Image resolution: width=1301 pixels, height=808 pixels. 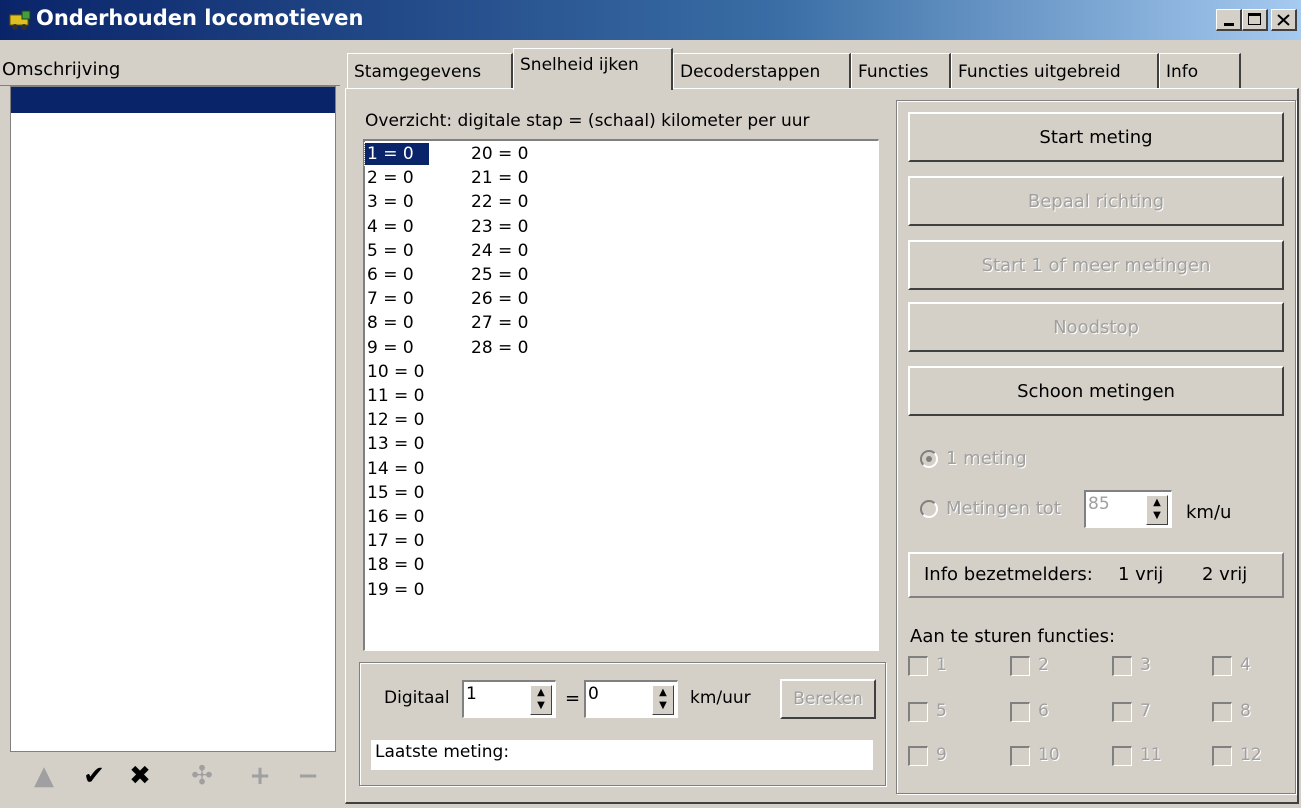 What do you see at coordinates (395, 396) in the screenshot?
I see `list-item: 11 = 0` at bounding box center [395, 396].